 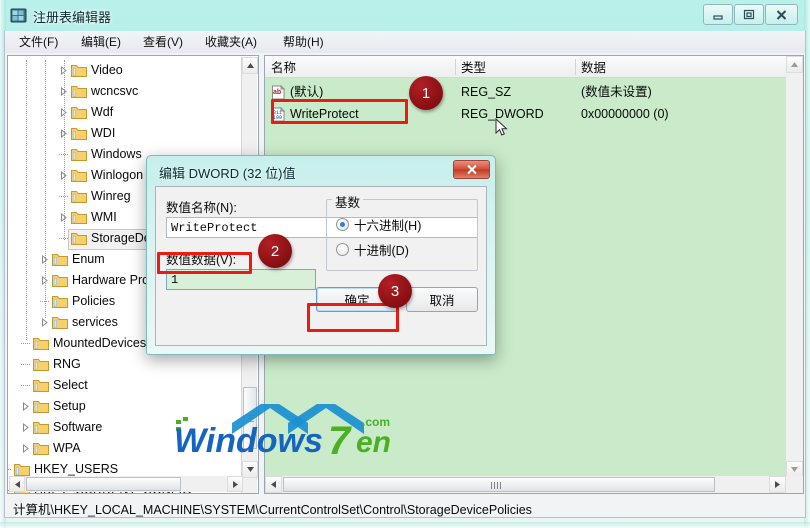 What do you see at coordinates (17, 484) in the screenshot?
I see `tree-scroll-left-button` at bounding box center [17, 484].